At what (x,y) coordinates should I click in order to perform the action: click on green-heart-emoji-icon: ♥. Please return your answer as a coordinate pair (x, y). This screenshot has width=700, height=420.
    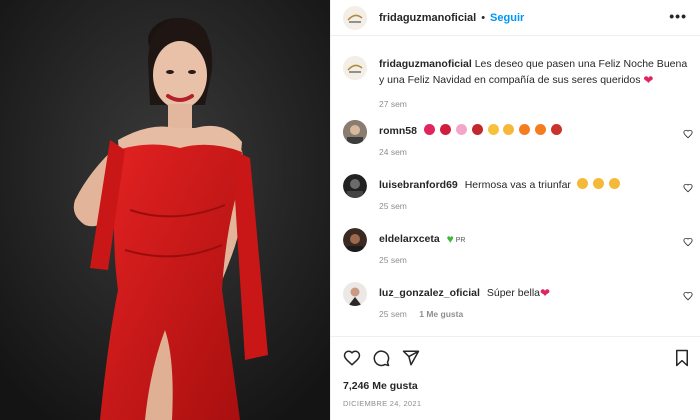
    Looking at the image, I should click on (450, 239).